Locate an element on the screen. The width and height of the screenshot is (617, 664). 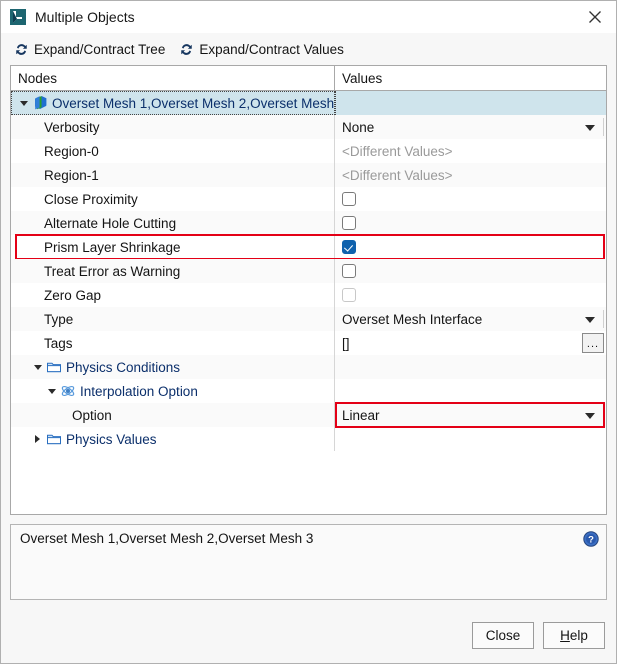
help-circle-icon: ? is located at coordinates (591, 539).